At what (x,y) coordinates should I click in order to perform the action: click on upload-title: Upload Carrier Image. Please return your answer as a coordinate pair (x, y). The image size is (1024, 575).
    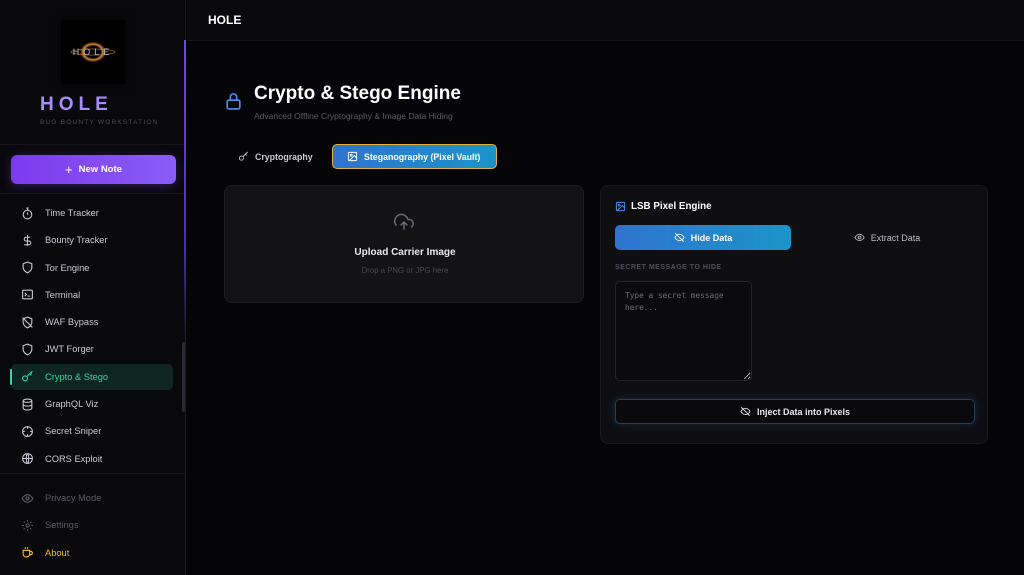
    Looking at the image, I should click on (405, 252).